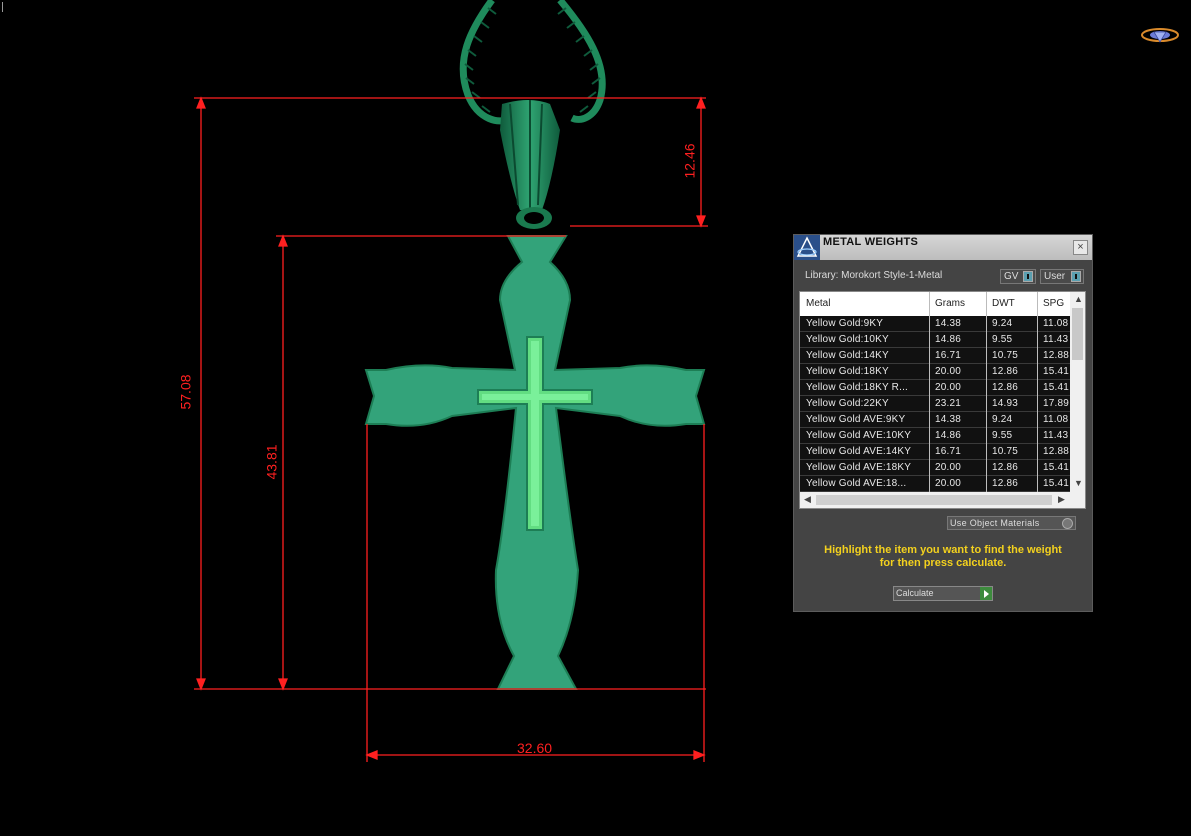 This screenshot has width=1191, height=836. I want to click on scroll-up-icon: ▲, so click(1078, 299).